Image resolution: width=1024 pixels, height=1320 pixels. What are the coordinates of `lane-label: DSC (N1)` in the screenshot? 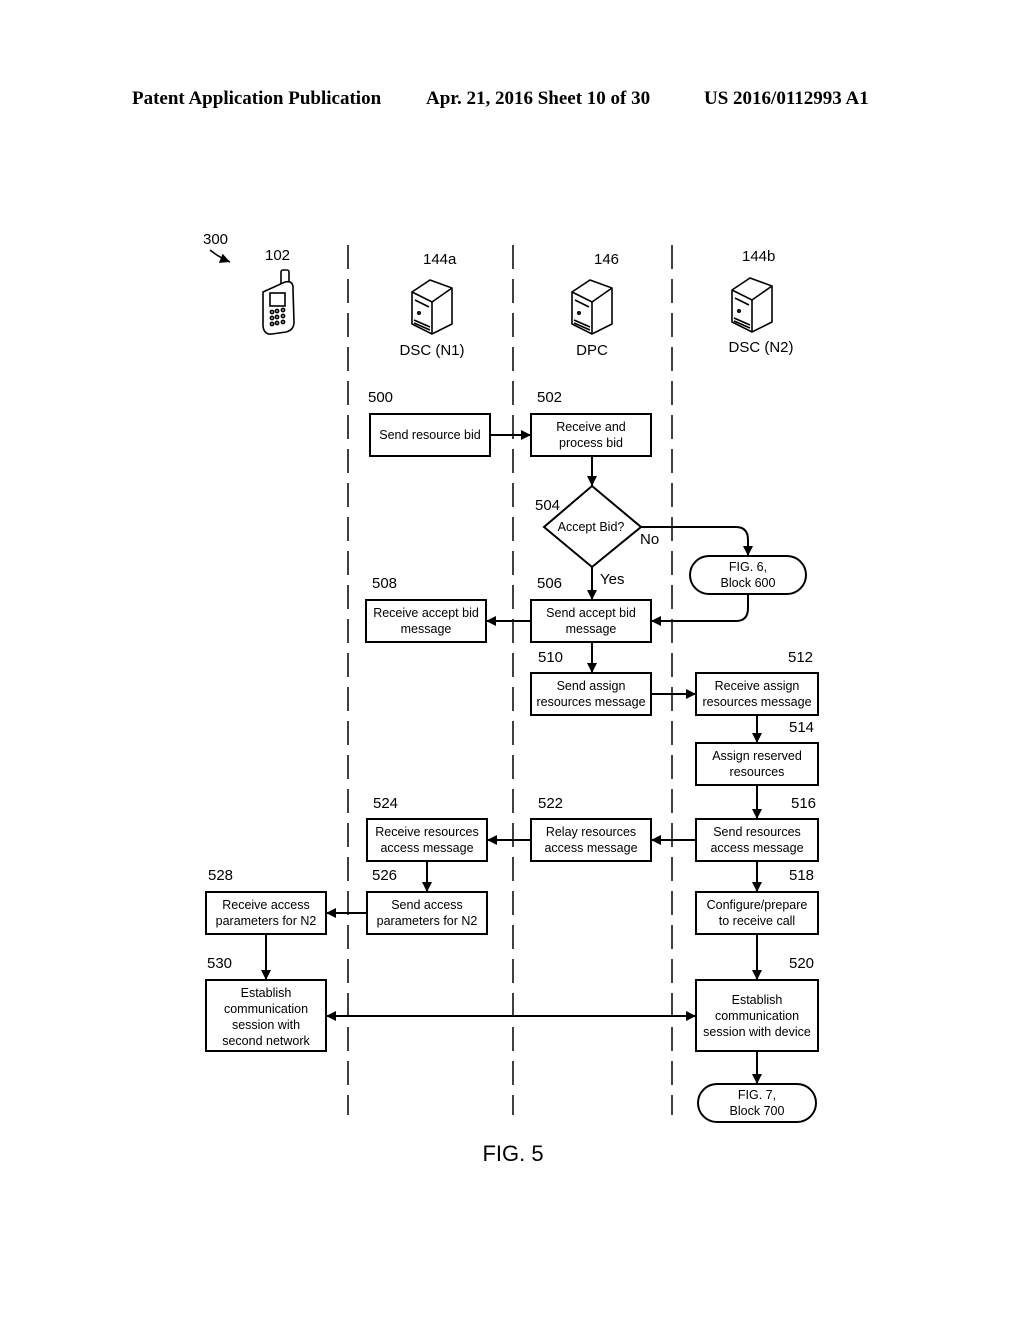 It's located at (431, 350).